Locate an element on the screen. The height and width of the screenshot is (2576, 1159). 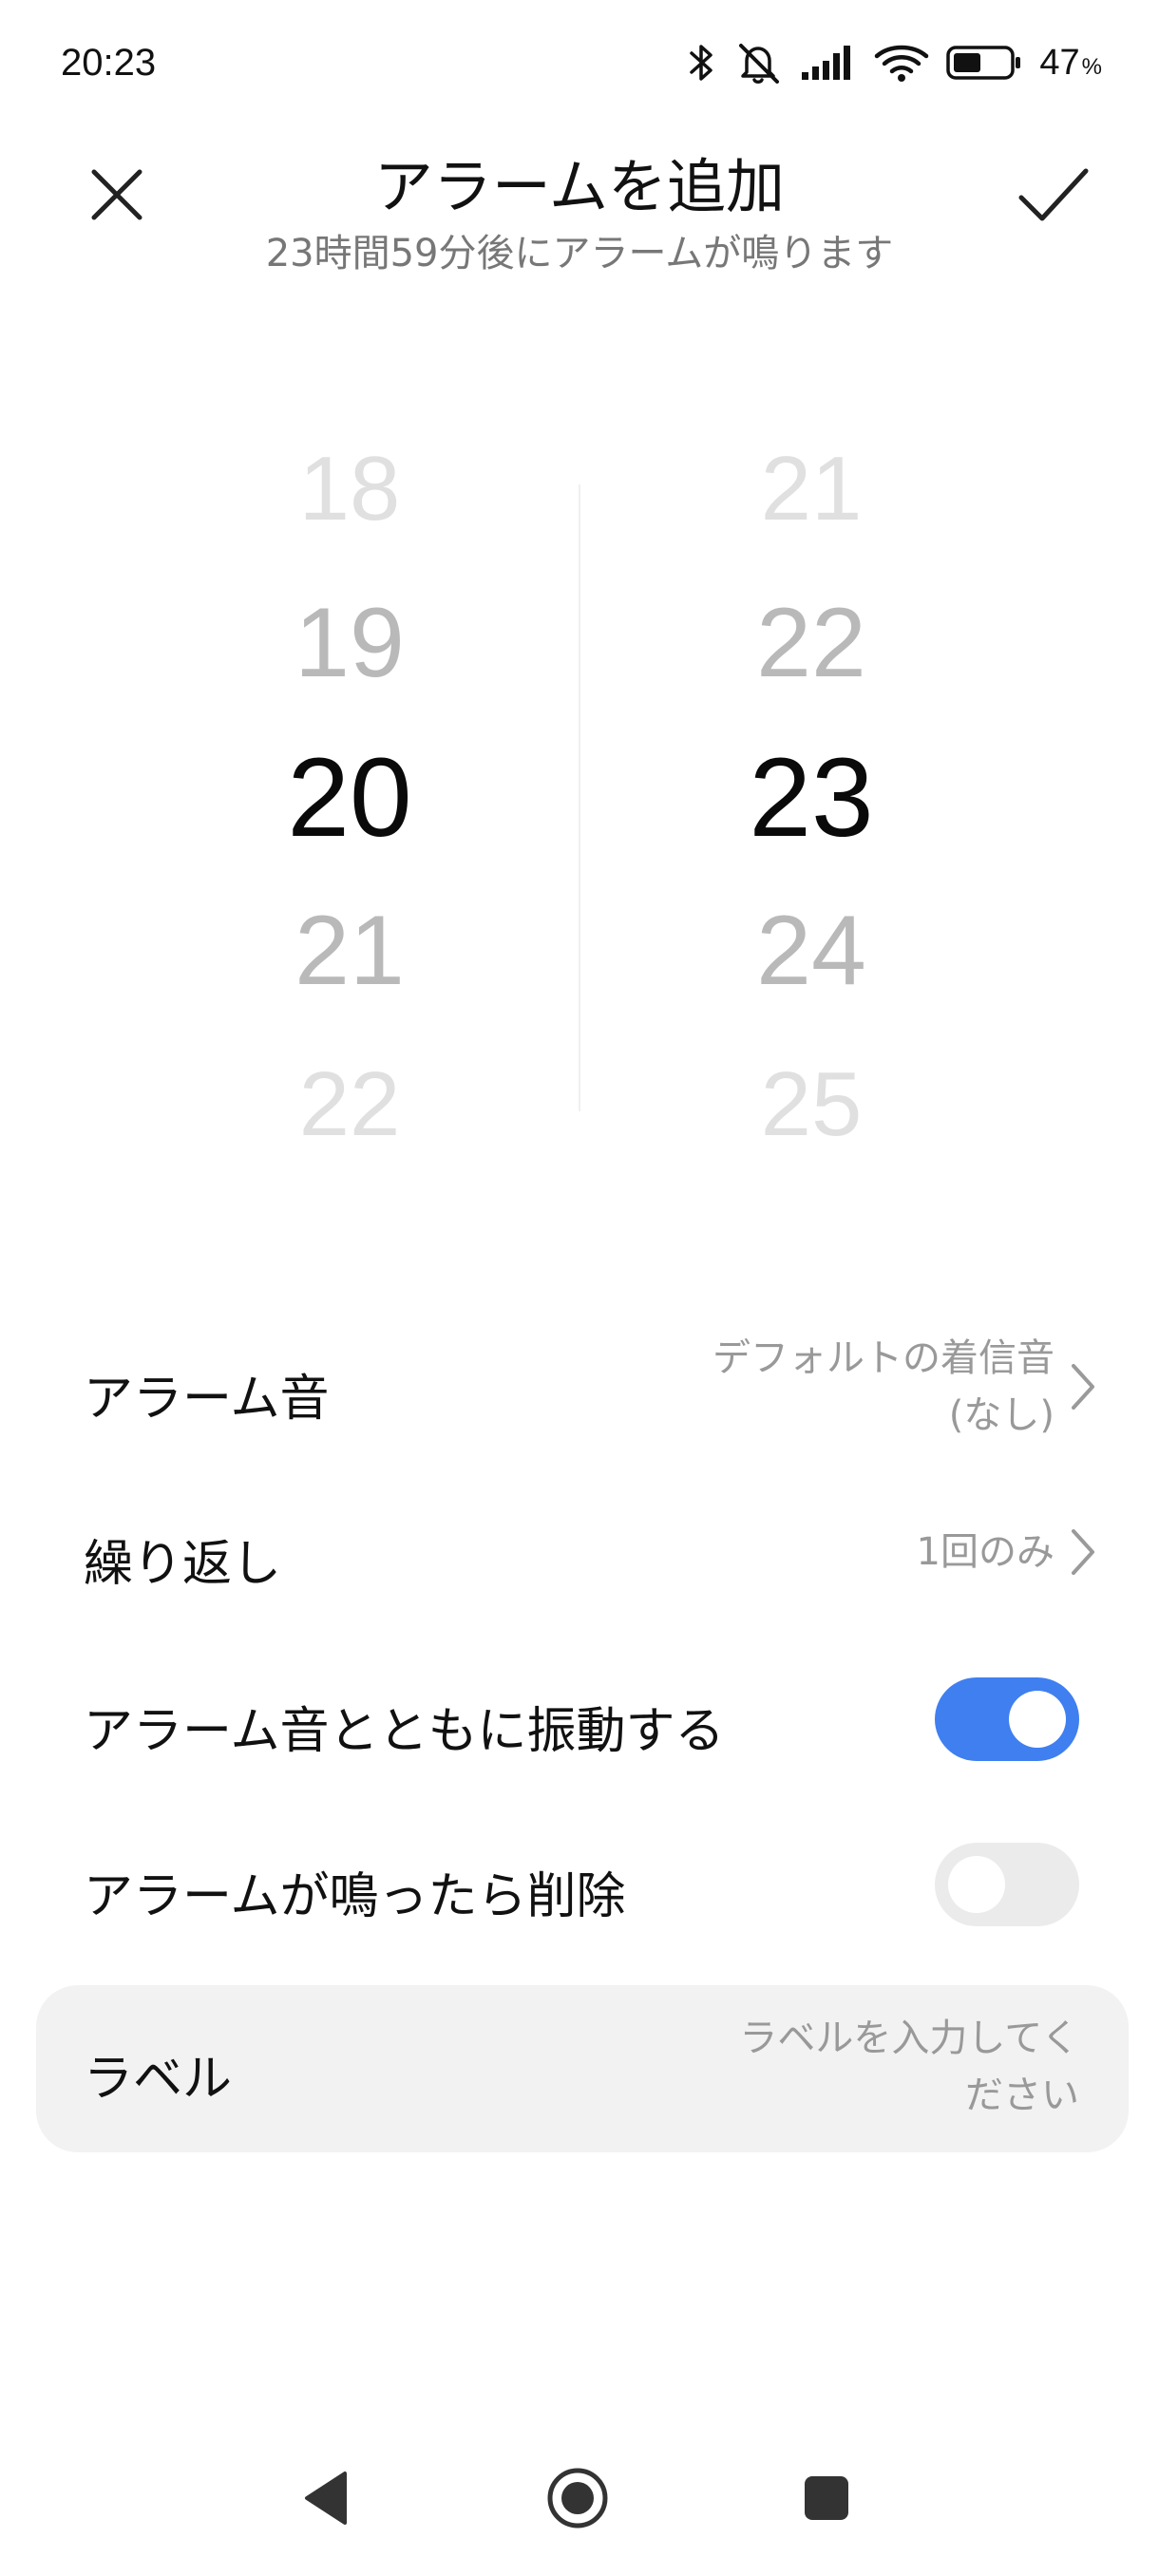
home-button is located at coordinates (578, 2498).